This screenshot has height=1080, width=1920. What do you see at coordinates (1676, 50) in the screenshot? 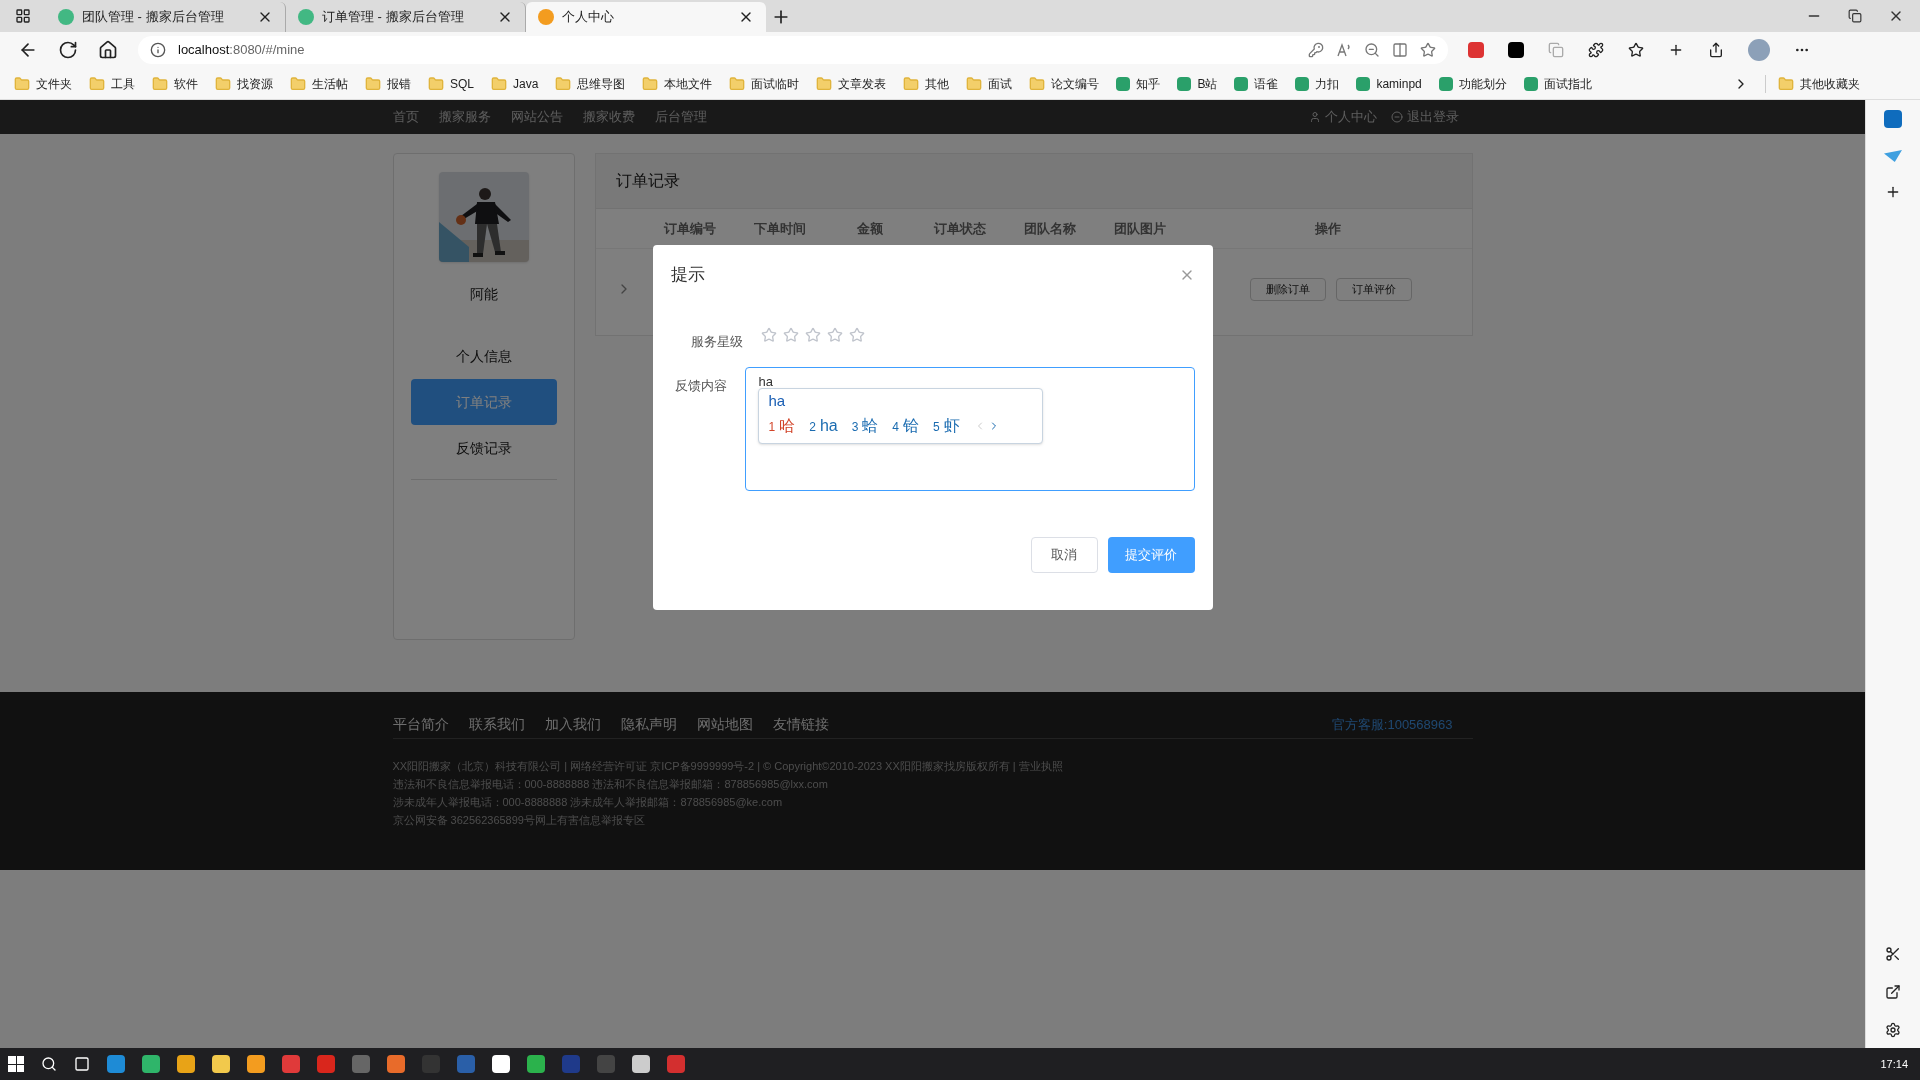
I see `collections-icon` at bounding box center [1676, 50].